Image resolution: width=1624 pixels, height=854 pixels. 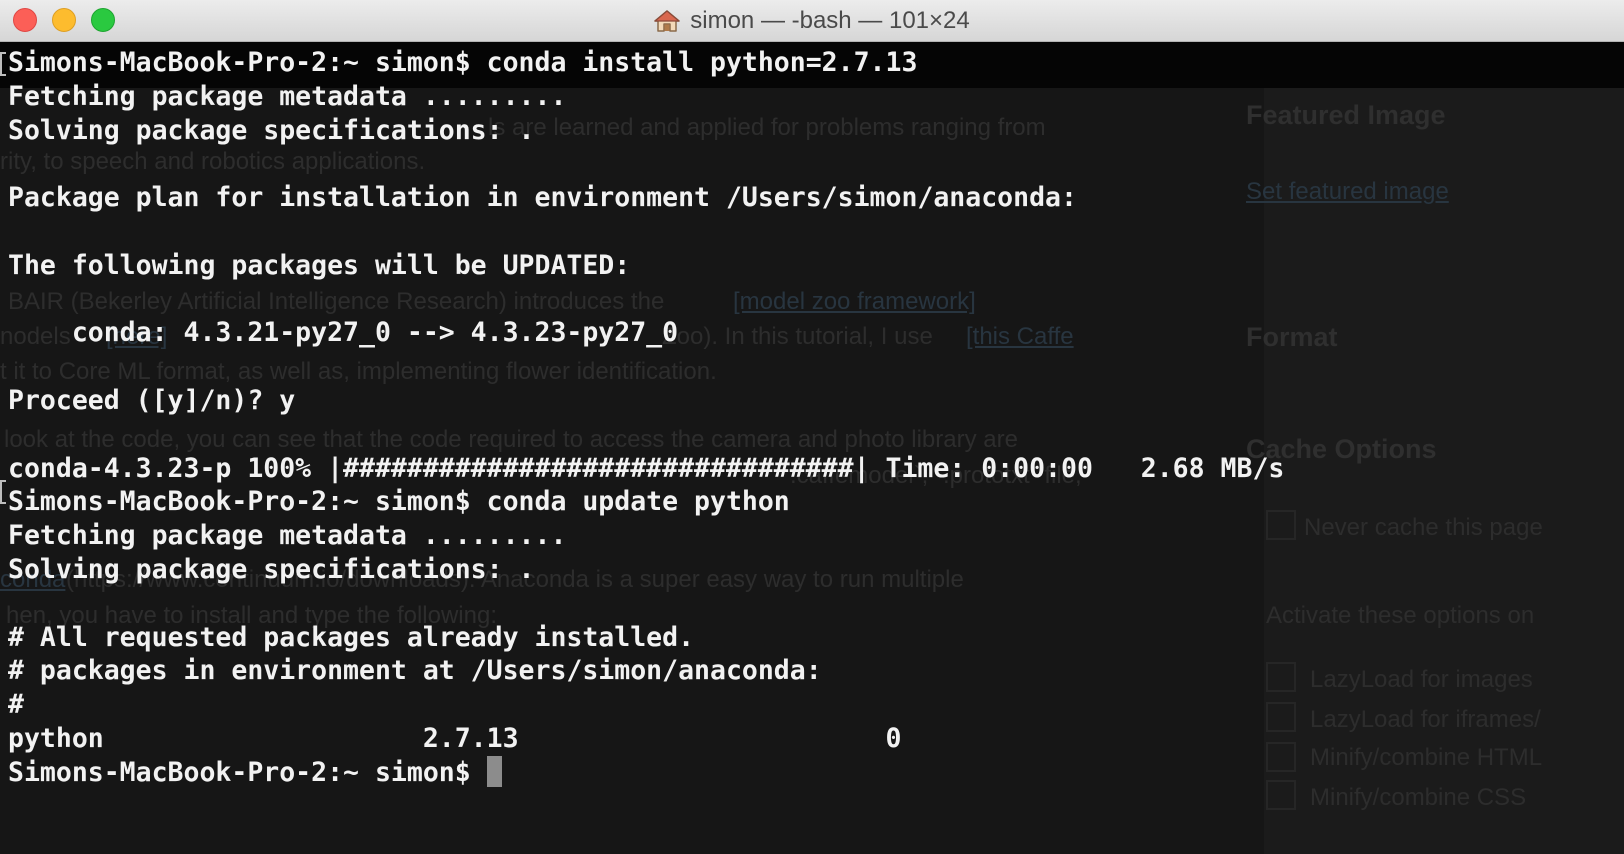 What do you see at coordinates (343, 333) in the screenshot?
I see `terminal-line: conda: 4.3.21-py27_0 --> 4.3.23-py27_0` at bounding box center [343, 333].